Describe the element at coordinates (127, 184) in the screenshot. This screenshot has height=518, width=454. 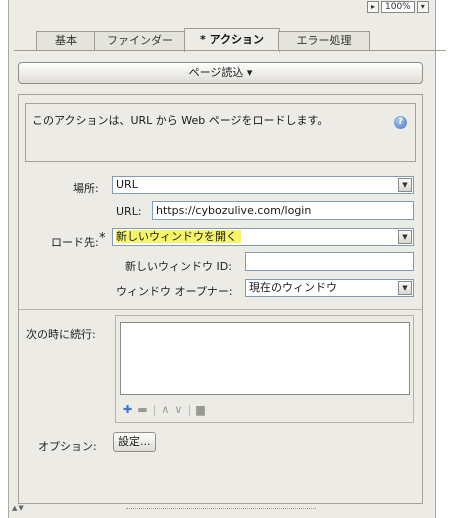
I see `location-select-value: URL` at that location.